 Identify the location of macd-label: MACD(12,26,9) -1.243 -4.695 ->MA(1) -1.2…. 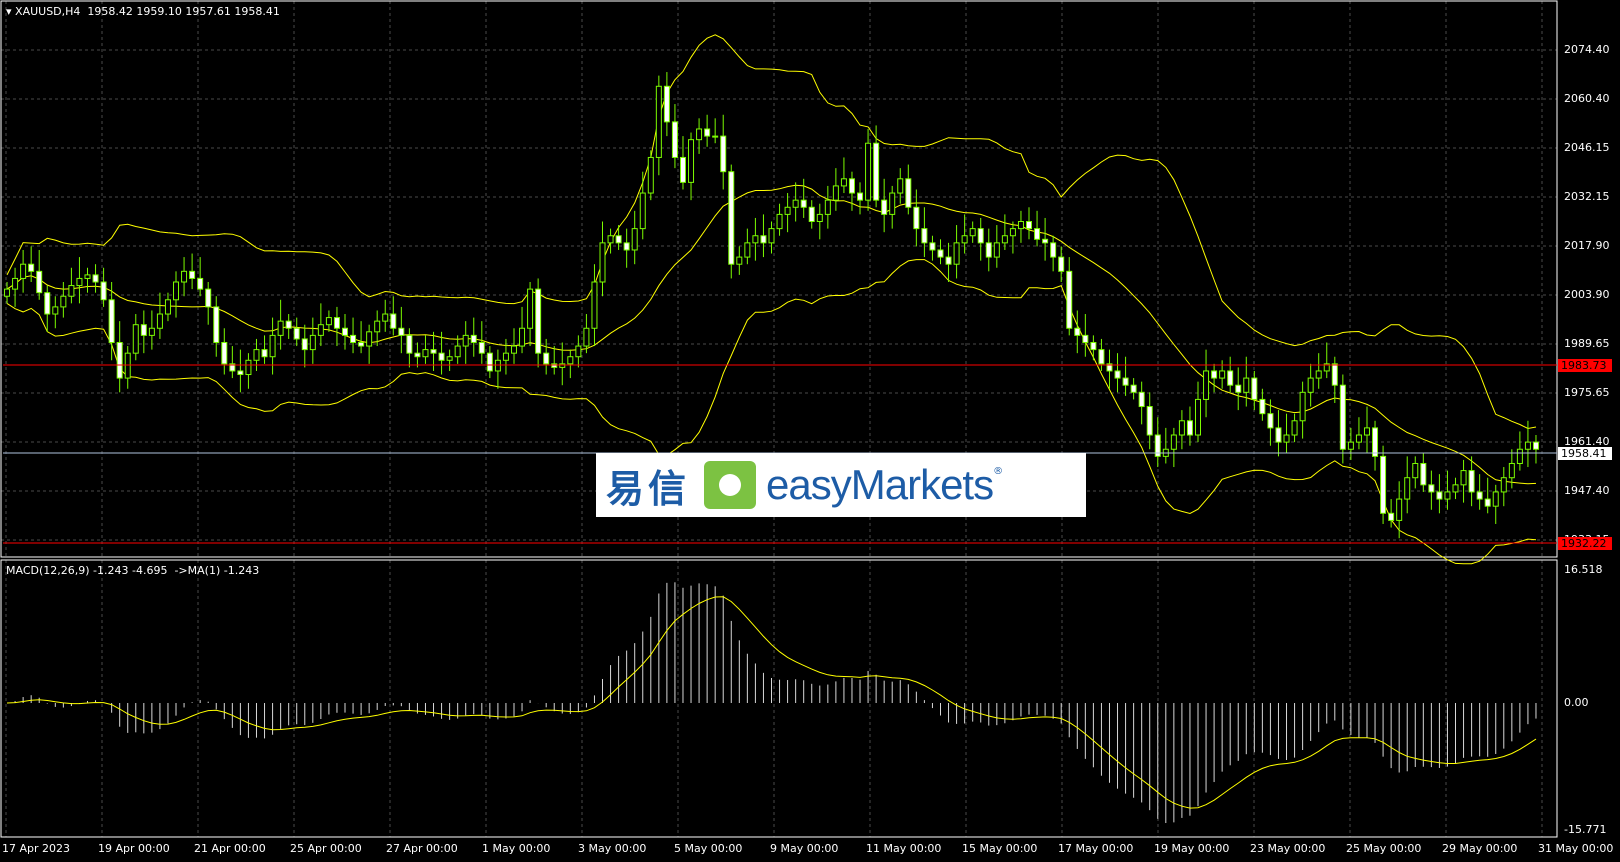
(133, 570).